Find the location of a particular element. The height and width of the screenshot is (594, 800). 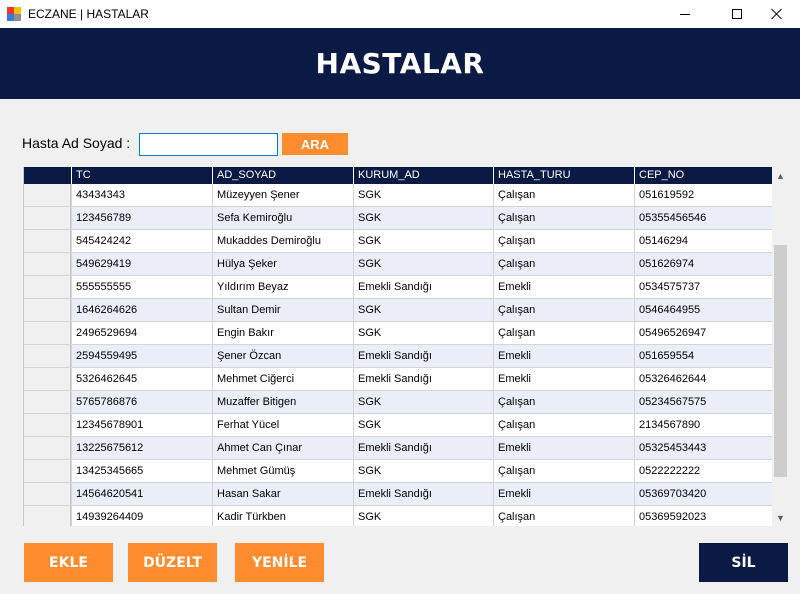

table-cell-tc: 5326462645 is located at coordinates (141, 379).